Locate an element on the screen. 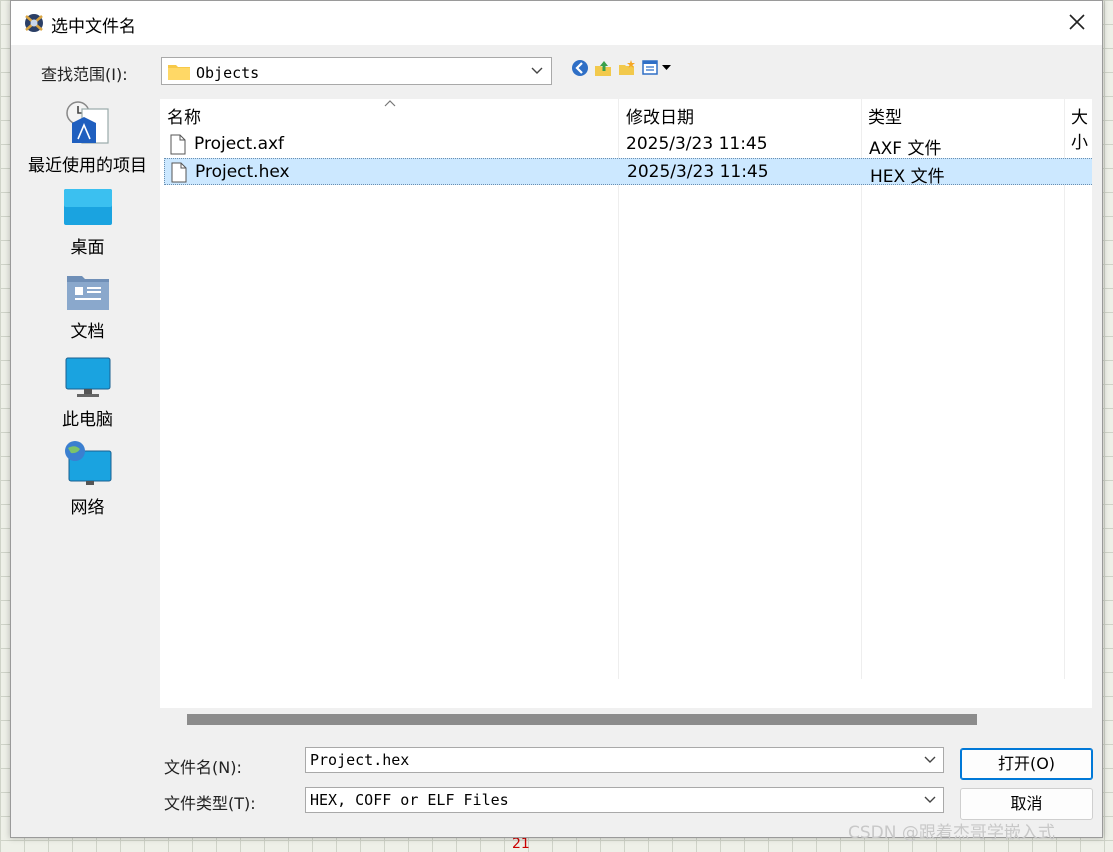 This screenshot has height=852, width=1113. filename-input: Project.hex is located at coordinates (624, 760).